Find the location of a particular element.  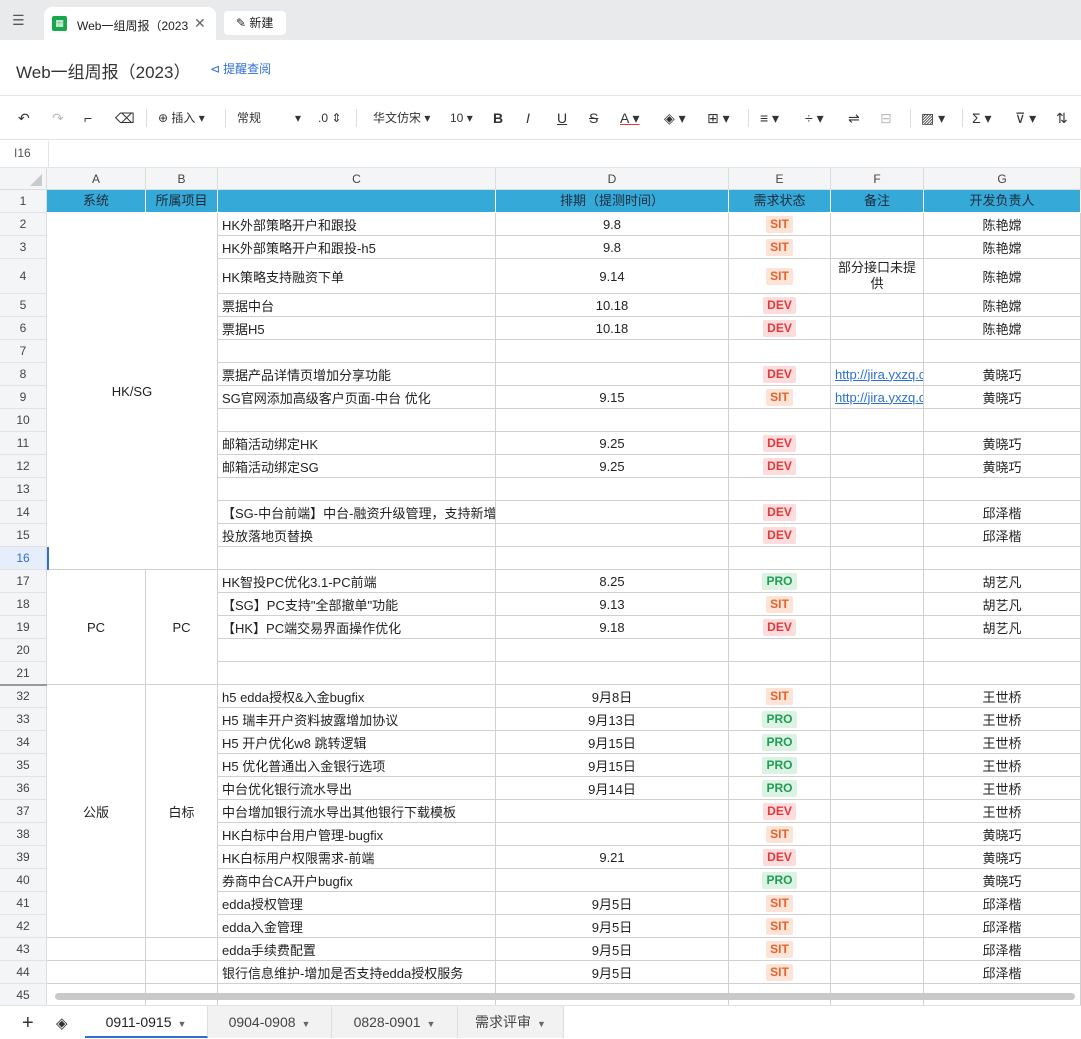

row-header: 34 is located at coordinates (23, 742).